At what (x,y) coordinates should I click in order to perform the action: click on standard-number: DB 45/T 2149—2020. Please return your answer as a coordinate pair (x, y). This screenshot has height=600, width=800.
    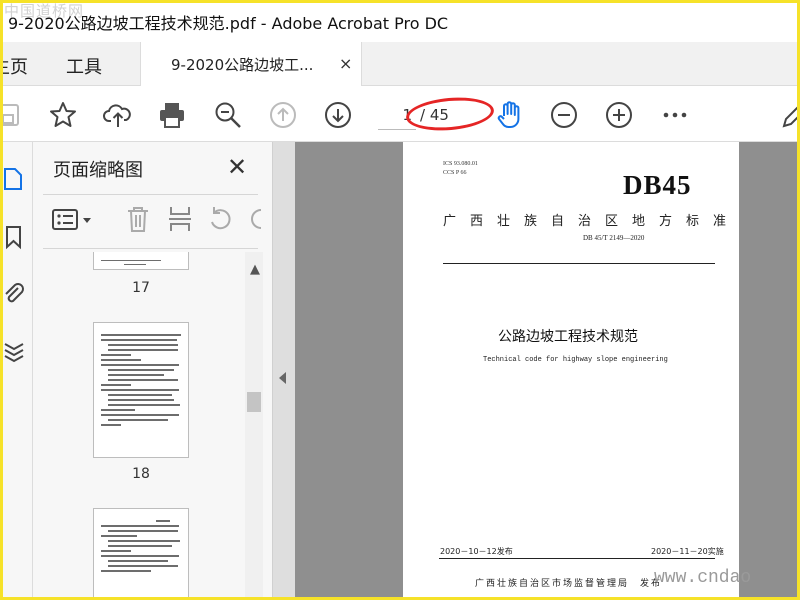
    Looking at the image, I should click on (614, 238).